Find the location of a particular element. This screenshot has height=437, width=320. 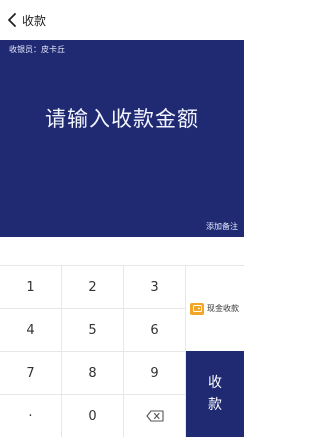

key-1: 1 is located at coordinates (31, 286).